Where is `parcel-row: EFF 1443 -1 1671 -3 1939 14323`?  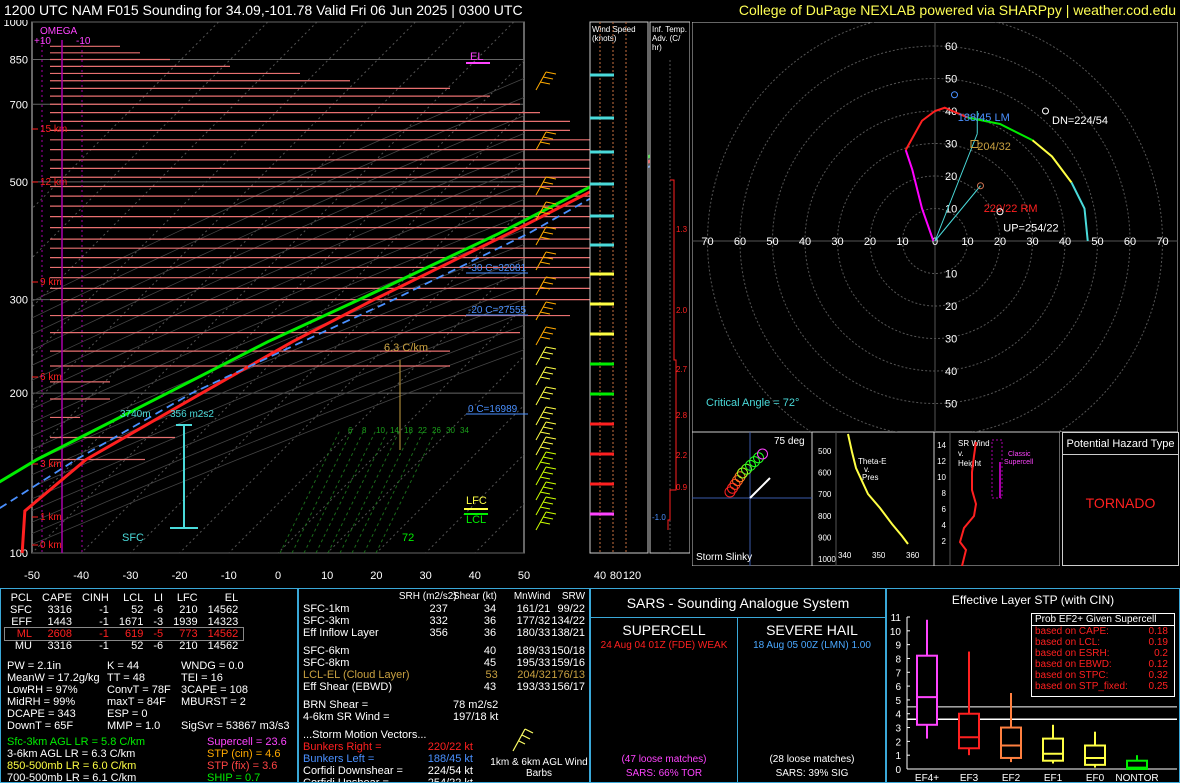 parcel-row: EFF 1443 -1 1671 -3 1939 14323 is located at coordinates (124, 622).